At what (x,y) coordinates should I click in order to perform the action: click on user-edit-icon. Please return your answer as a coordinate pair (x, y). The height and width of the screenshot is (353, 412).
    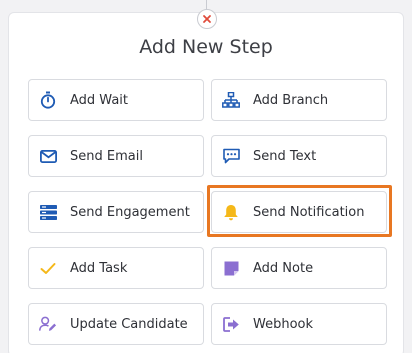
    Looking at the image, I should click on (48, 324).